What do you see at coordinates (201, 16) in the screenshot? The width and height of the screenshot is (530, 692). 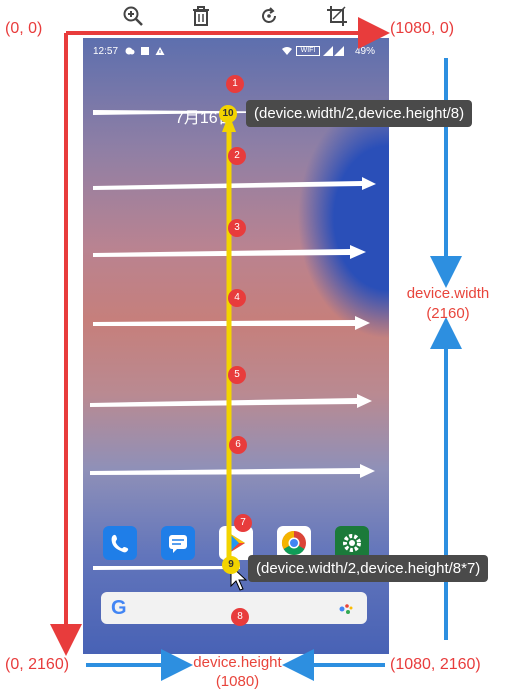 I see `trash-icon` at bounding box center [201, 16].